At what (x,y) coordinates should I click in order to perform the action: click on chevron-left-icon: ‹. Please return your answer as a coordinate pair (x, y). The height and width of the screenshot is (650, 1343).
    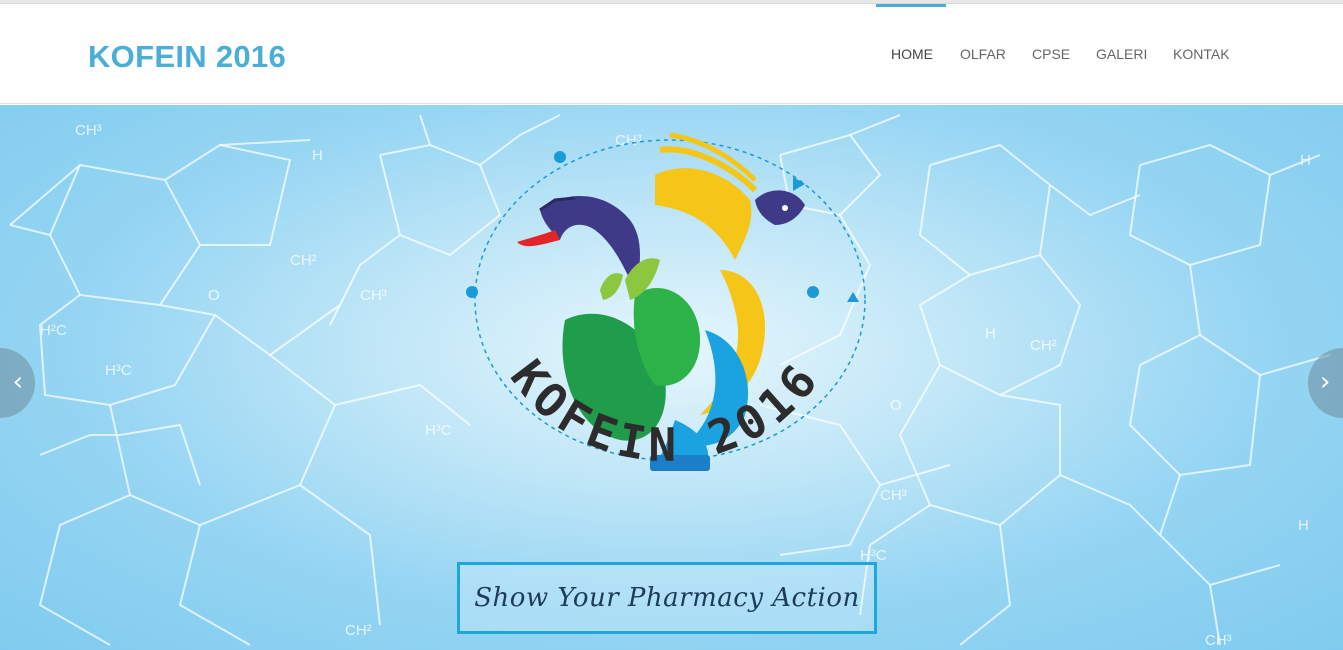
    Looking at the image, I should click on (17, 382).